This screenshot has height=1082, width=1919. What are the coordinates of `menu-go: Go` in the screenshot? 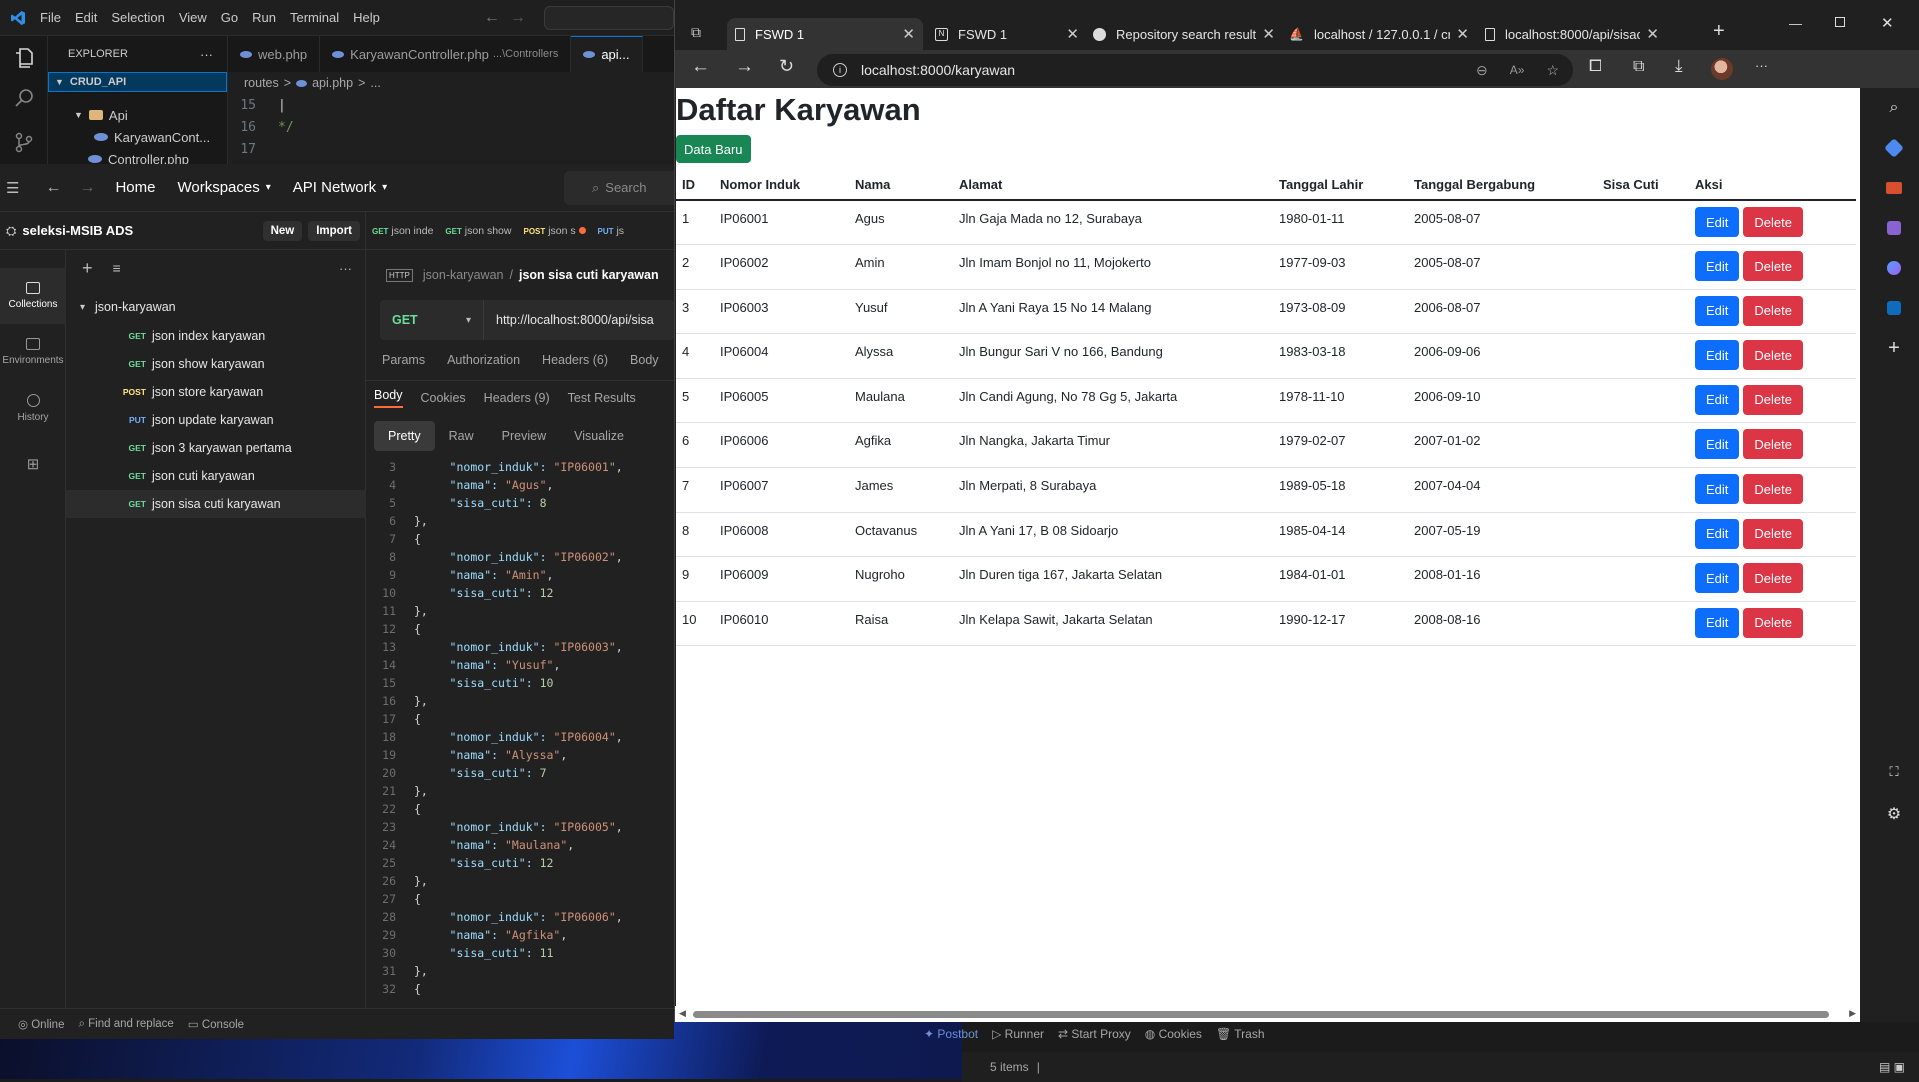 It's located at (229, 17).